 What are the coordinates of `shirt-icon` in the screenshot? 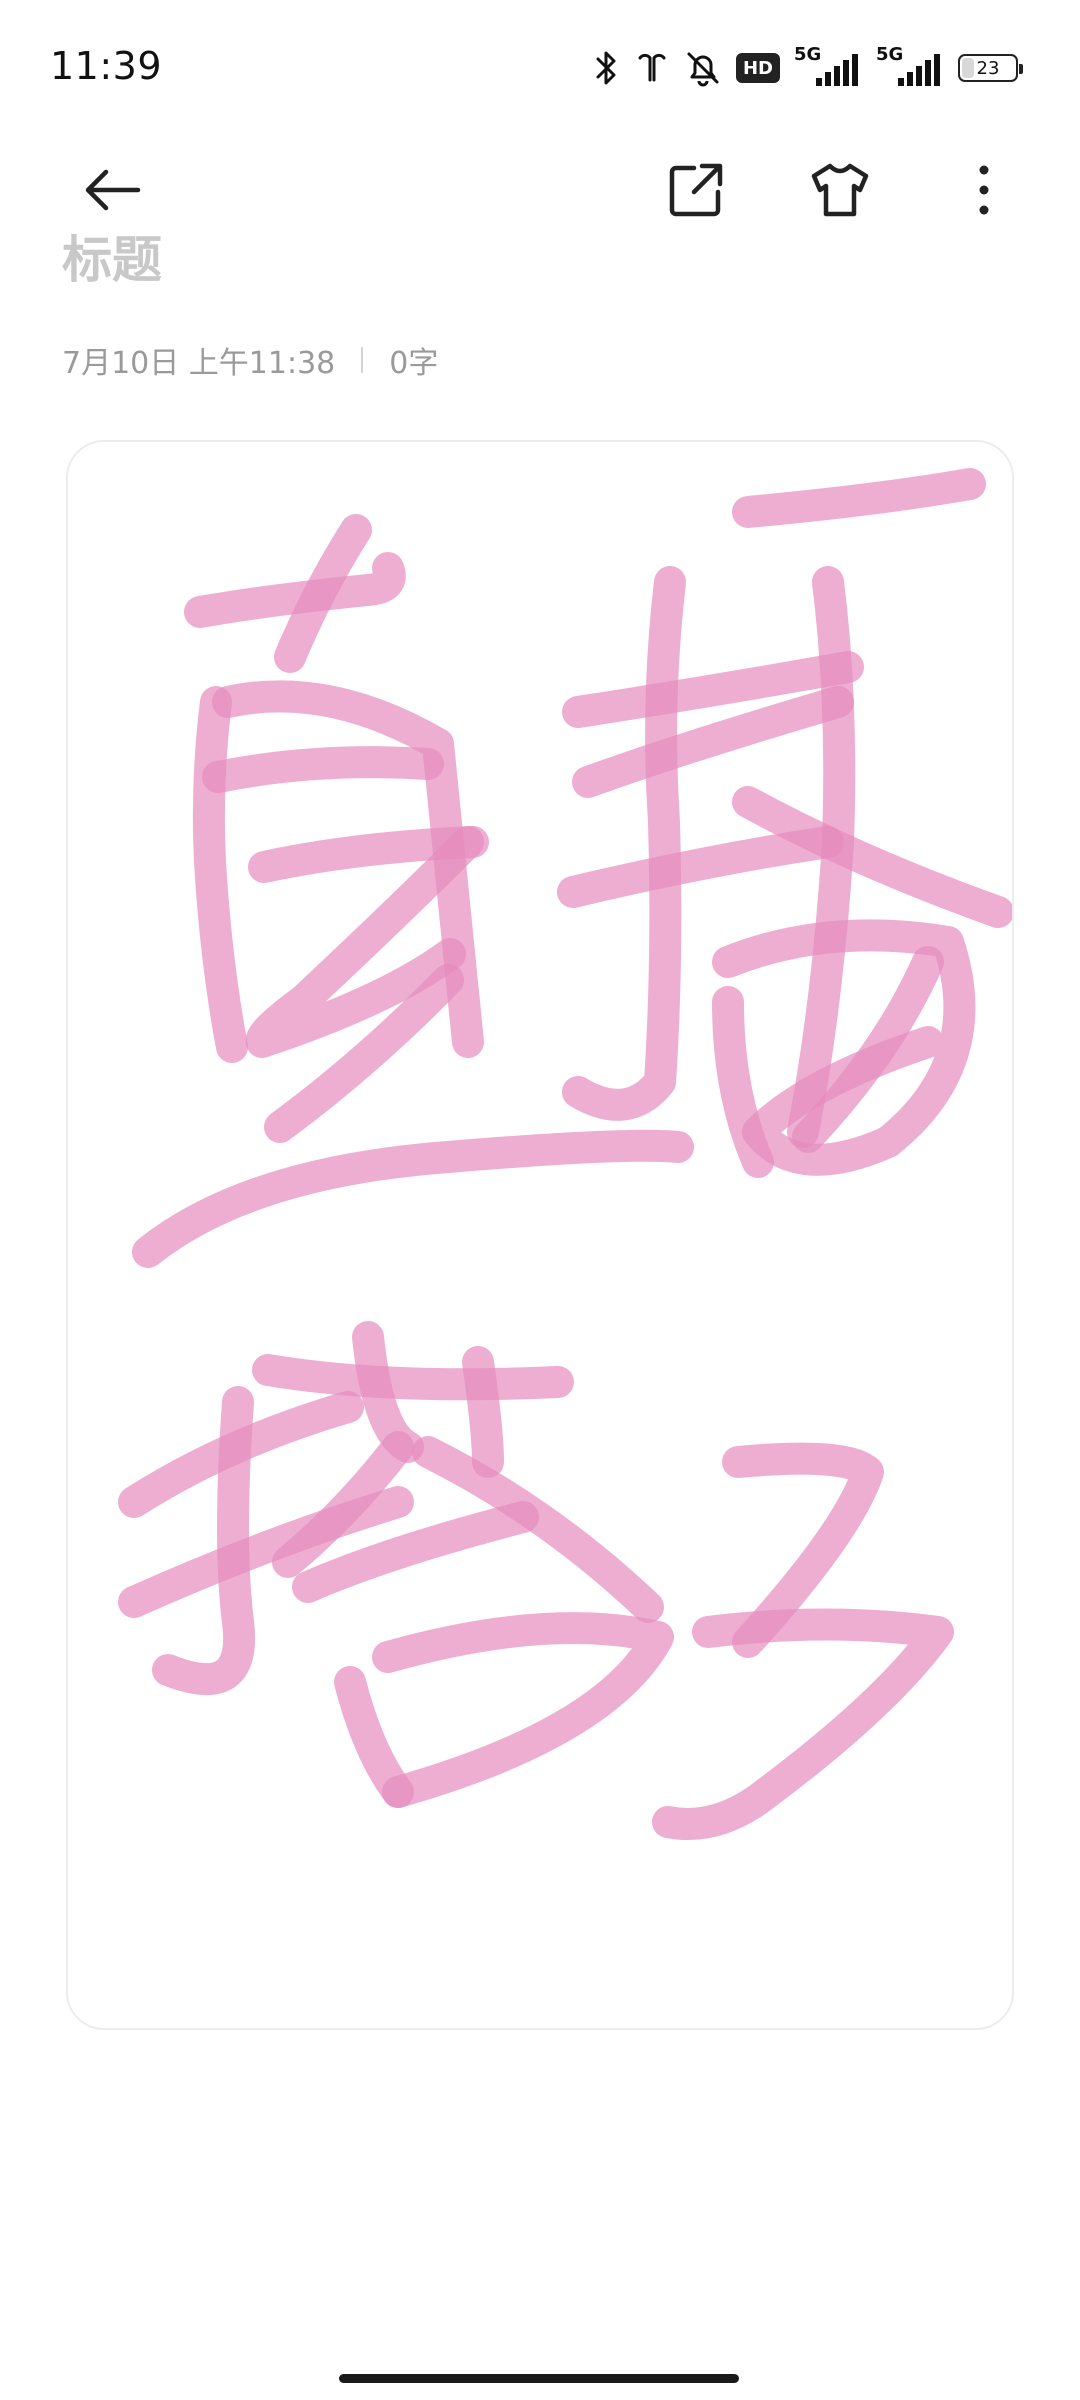 It's located at (840, 190).